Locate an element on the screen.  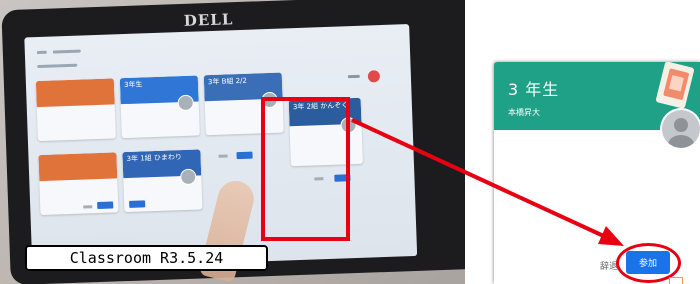
nav-tabs-placeholder is located at coordinates (57, 66).